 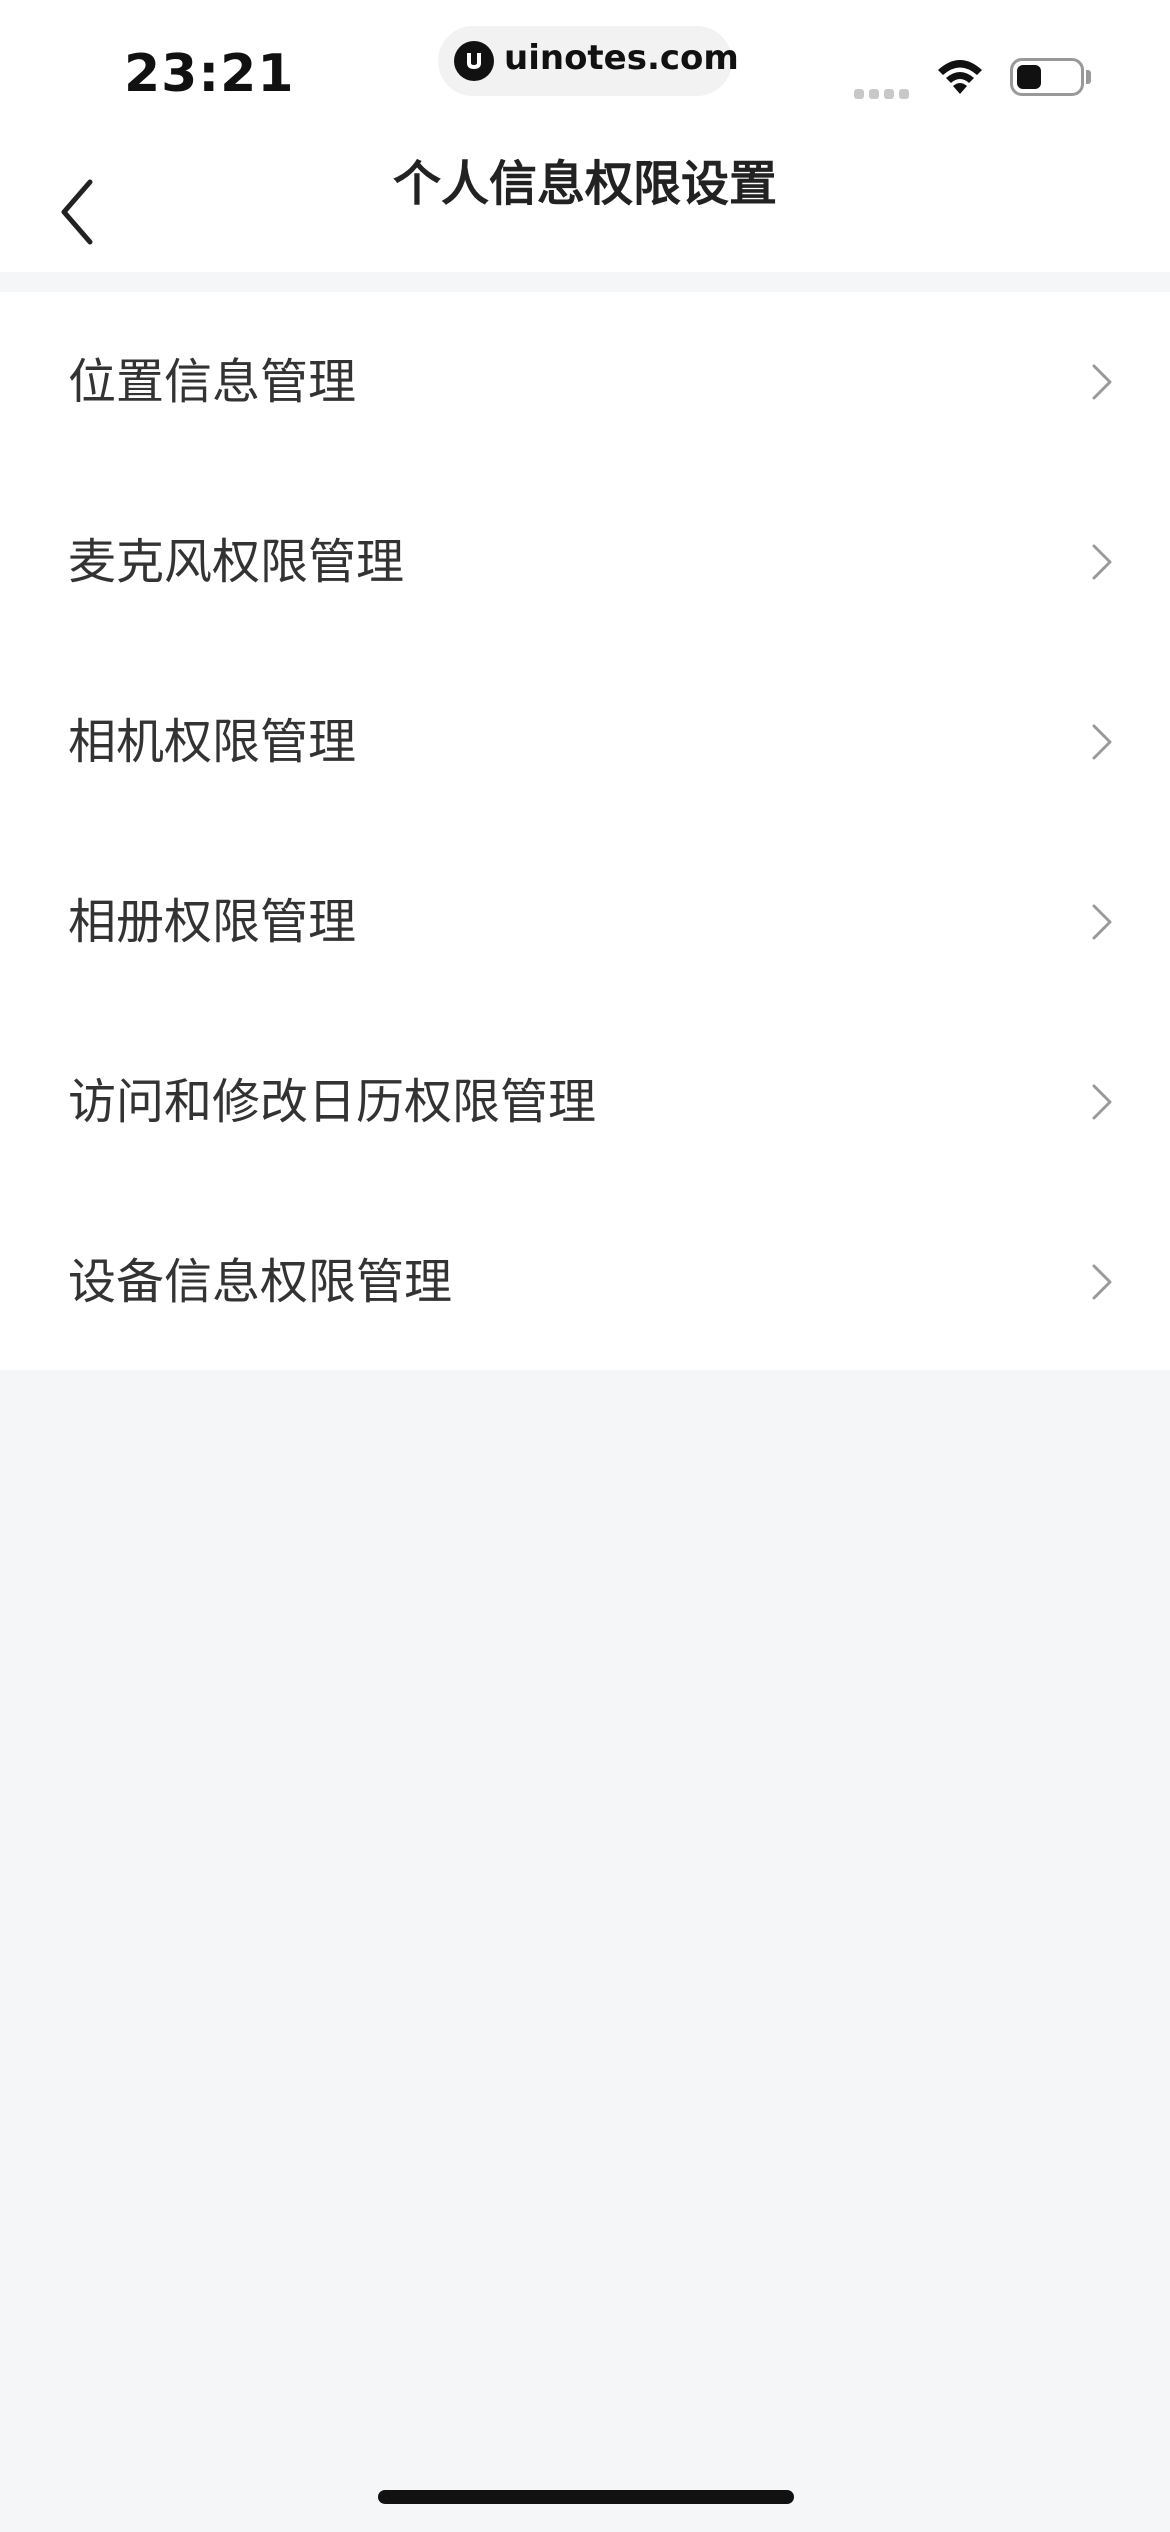 I want to click on list-item-location: 位置信息管理, so click(x=585, y=382).